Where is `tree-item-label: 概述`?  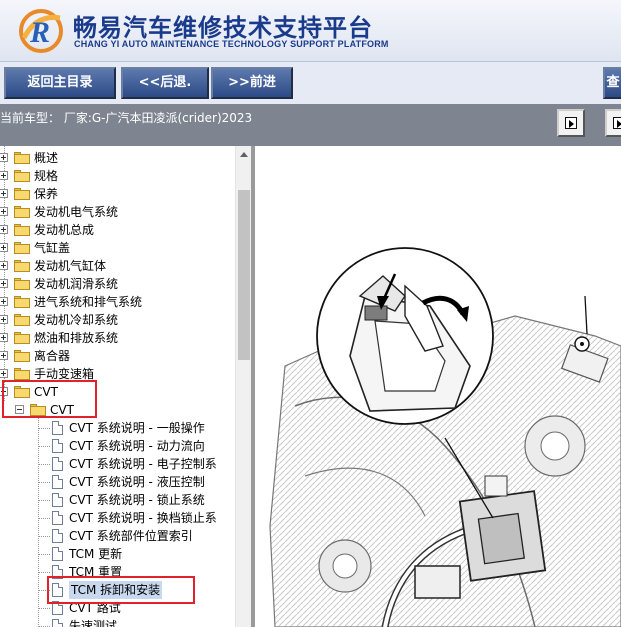 tree-item-label: 概述 is located at coordinates (46, 158).